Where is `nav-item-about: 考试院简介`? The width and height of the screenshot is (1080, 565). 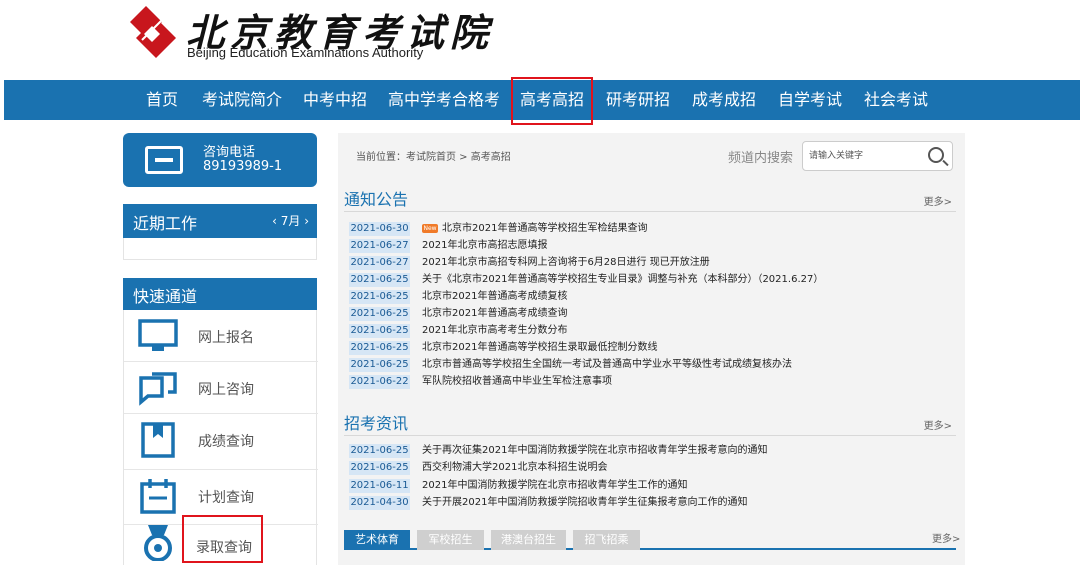 nav-item-about: 考试院简介 is located at coordinates (242, 100).